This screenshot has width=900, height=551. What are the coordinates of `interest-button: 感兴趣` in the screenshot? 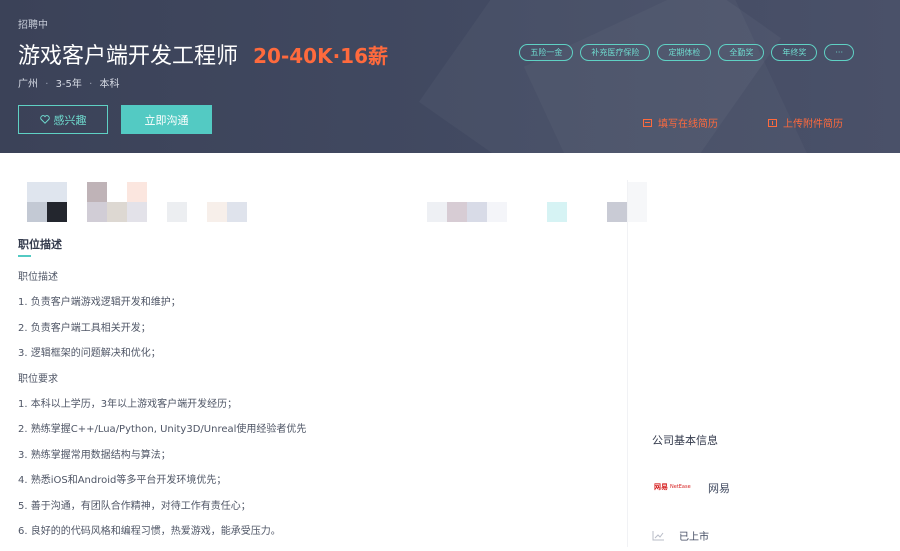 It's located at (63, 119).